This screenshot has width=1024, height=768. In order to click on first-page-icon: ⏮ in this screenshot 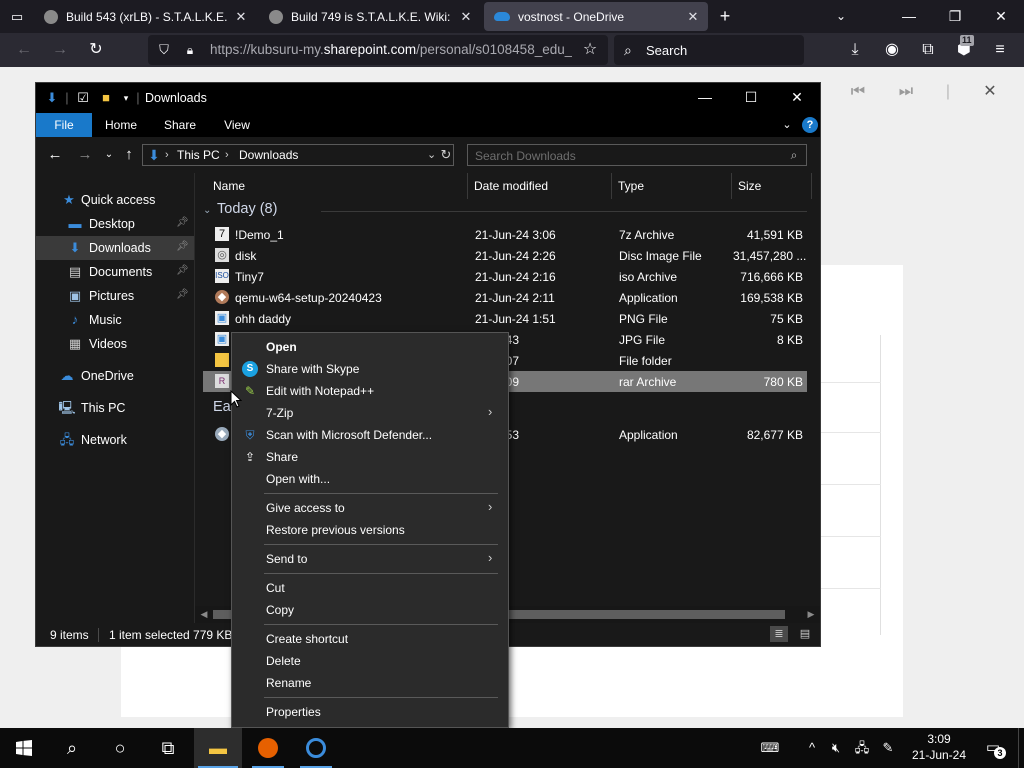, I will do `click(858, 92)`.